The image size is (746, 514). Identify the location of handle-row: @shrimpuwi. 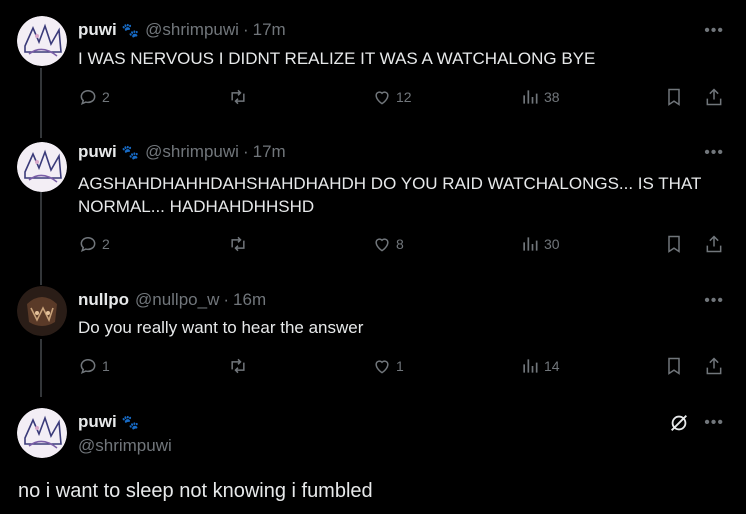
(125, 446).